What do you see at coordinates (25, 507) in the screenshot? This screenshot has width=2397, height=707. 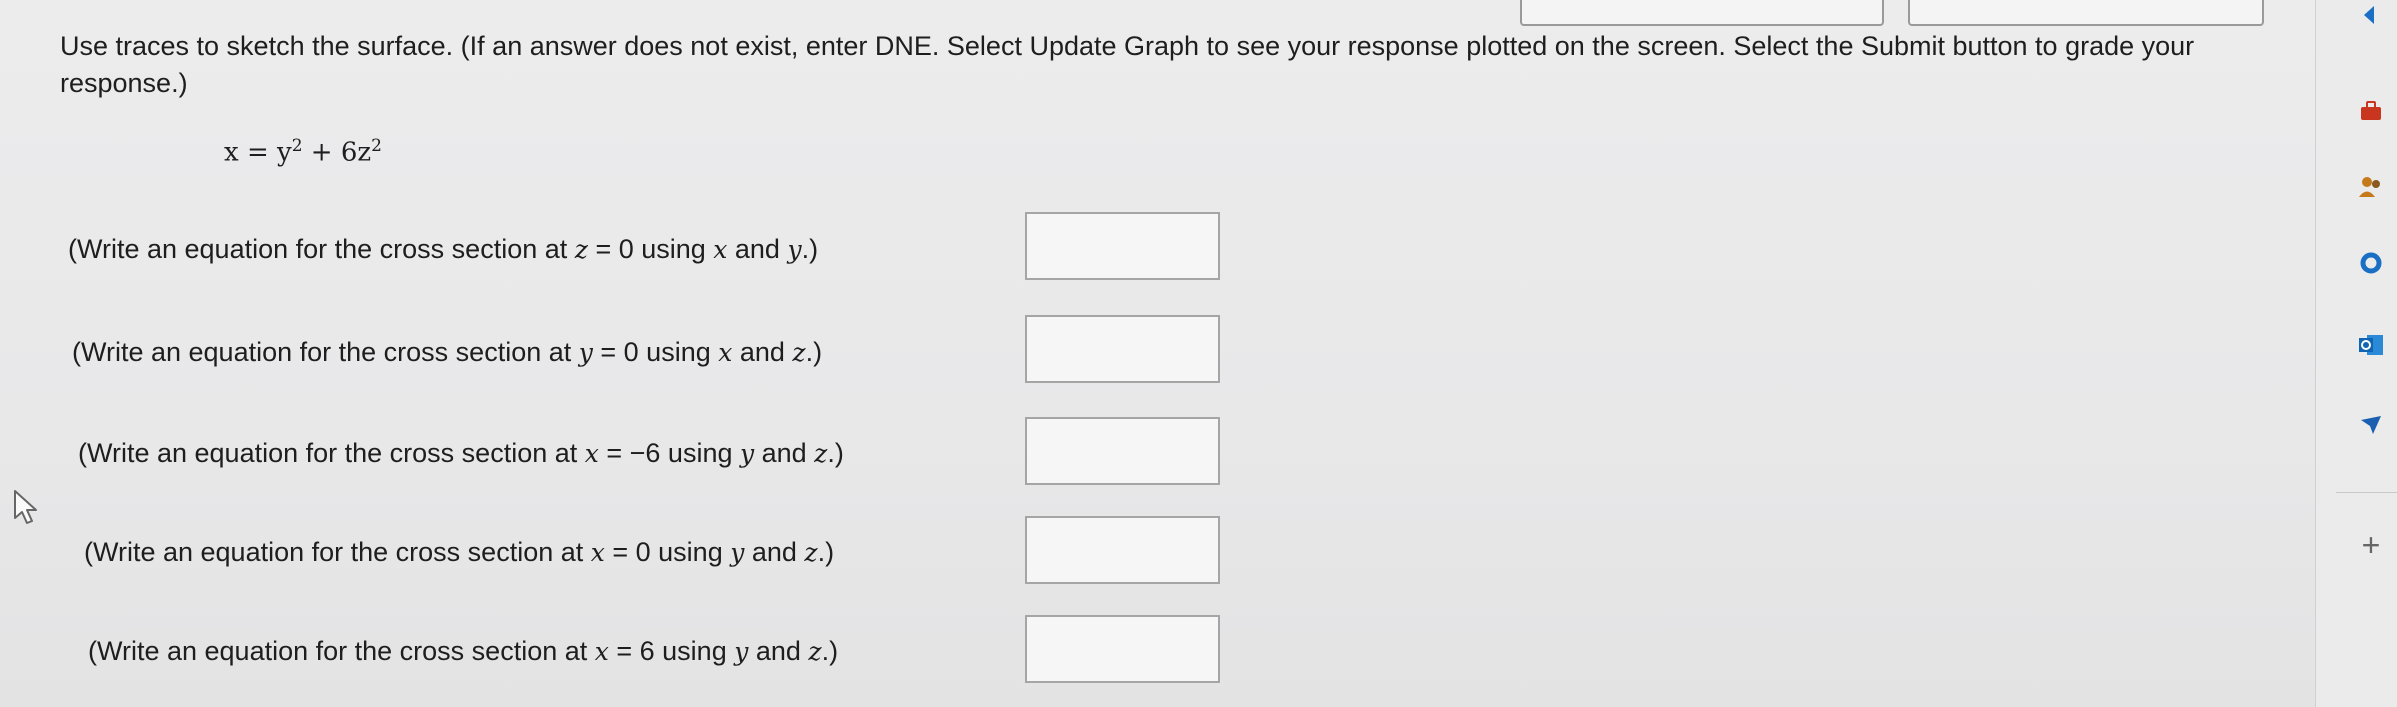 I see `mouse-cursor-icon` at bounding box center [25, 507].